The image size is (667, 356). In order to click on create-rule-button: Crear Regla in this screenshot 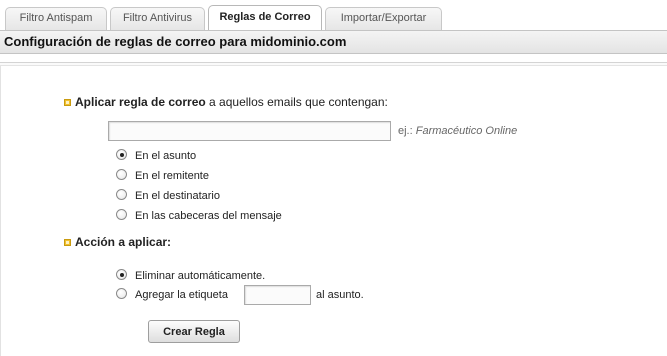, I will do `click(194, 331)`.